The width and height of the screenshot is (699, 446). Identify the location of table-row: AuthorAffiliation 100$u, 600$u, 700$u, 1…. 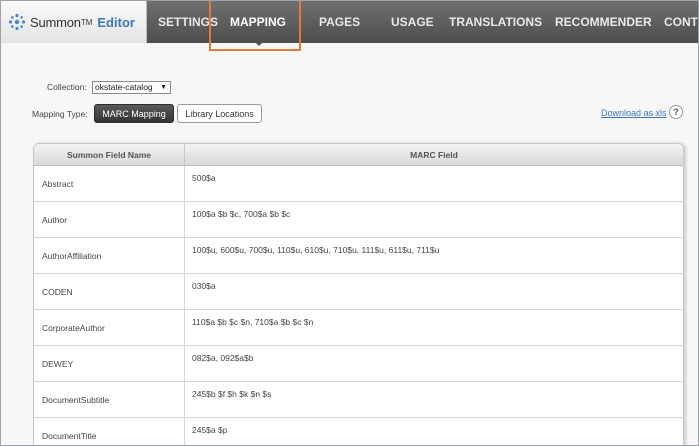
(358, 256).